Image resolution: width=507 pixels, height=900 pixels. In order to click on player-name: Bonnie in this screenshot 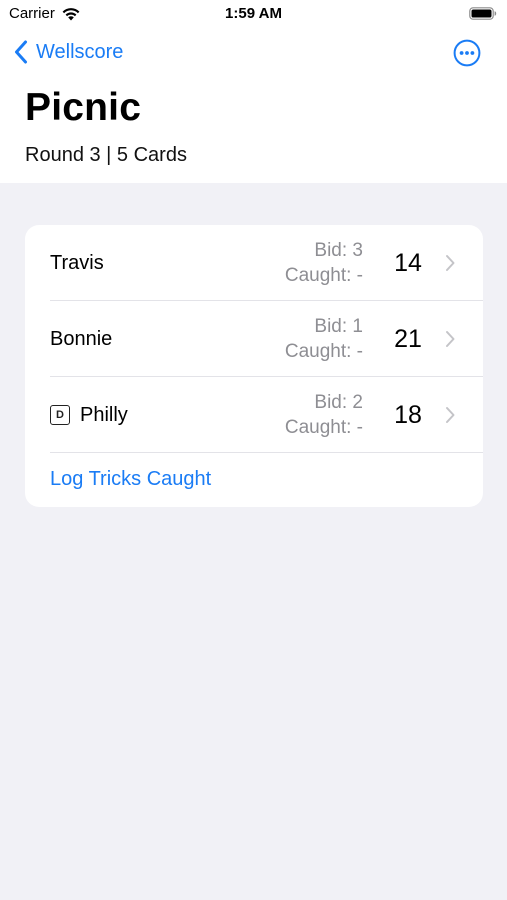, I will do `click(81, 338)`.